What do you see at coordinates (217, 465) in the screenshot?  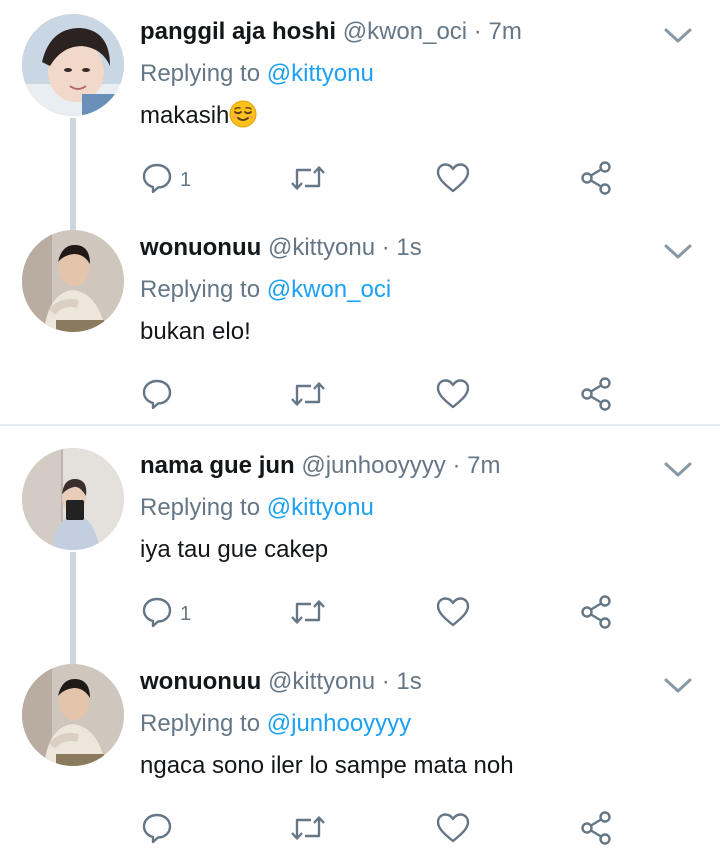 I see `display-name: nama gue jun` at bounding box center [217, 465].